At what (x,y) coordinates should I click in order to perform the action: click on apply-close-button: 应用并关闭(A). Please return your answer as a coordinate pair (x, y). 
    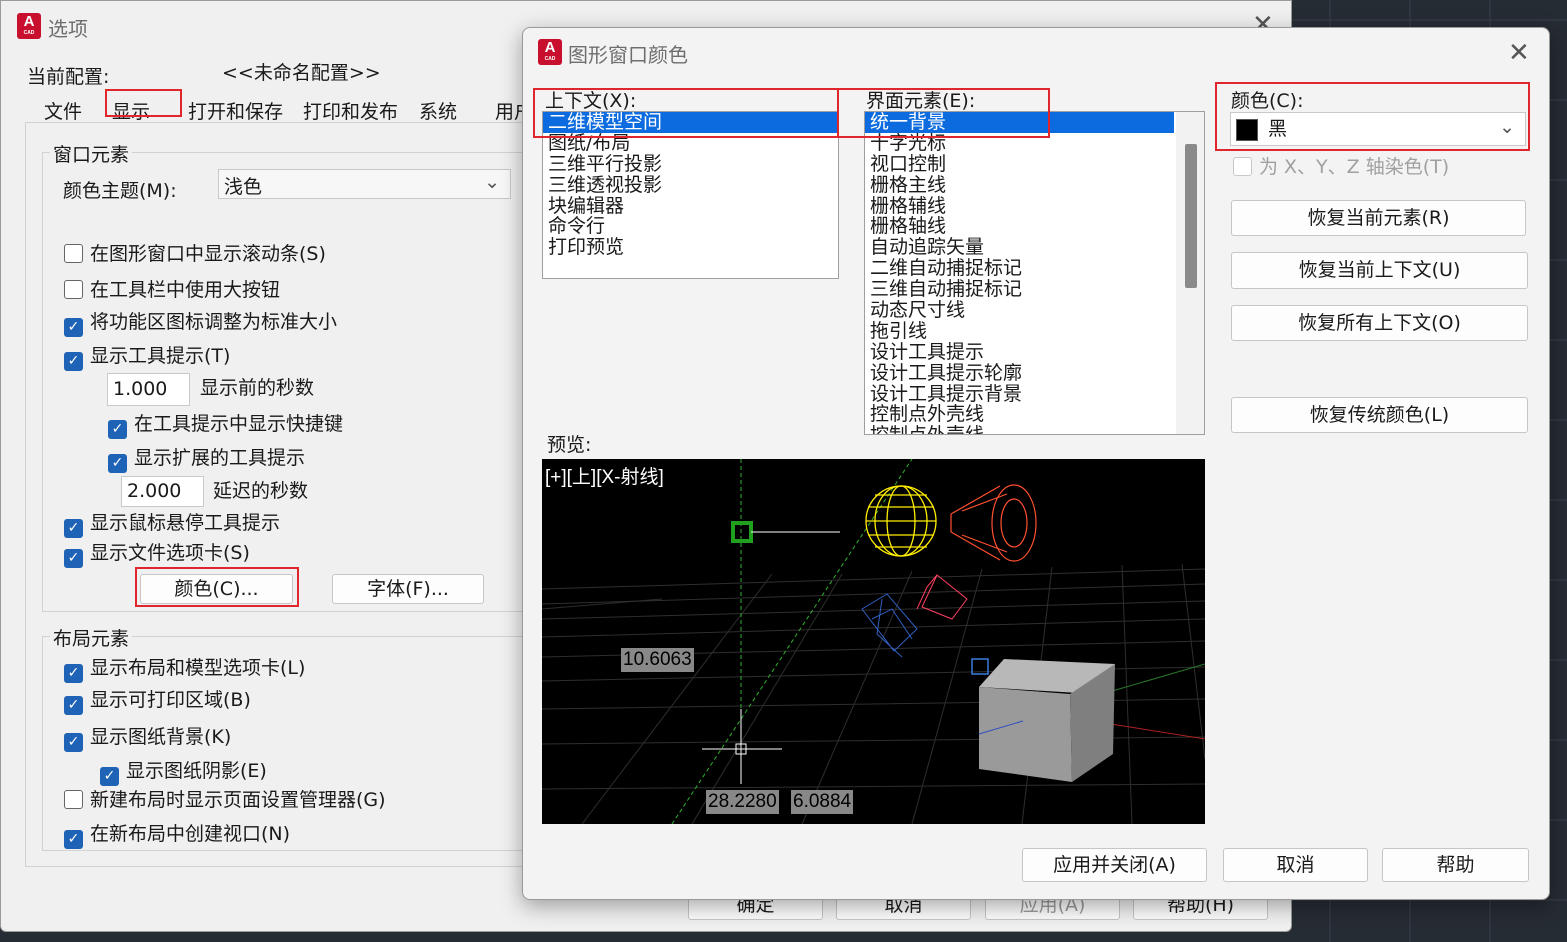
    Looking at the image, I should click on (1114, 865).